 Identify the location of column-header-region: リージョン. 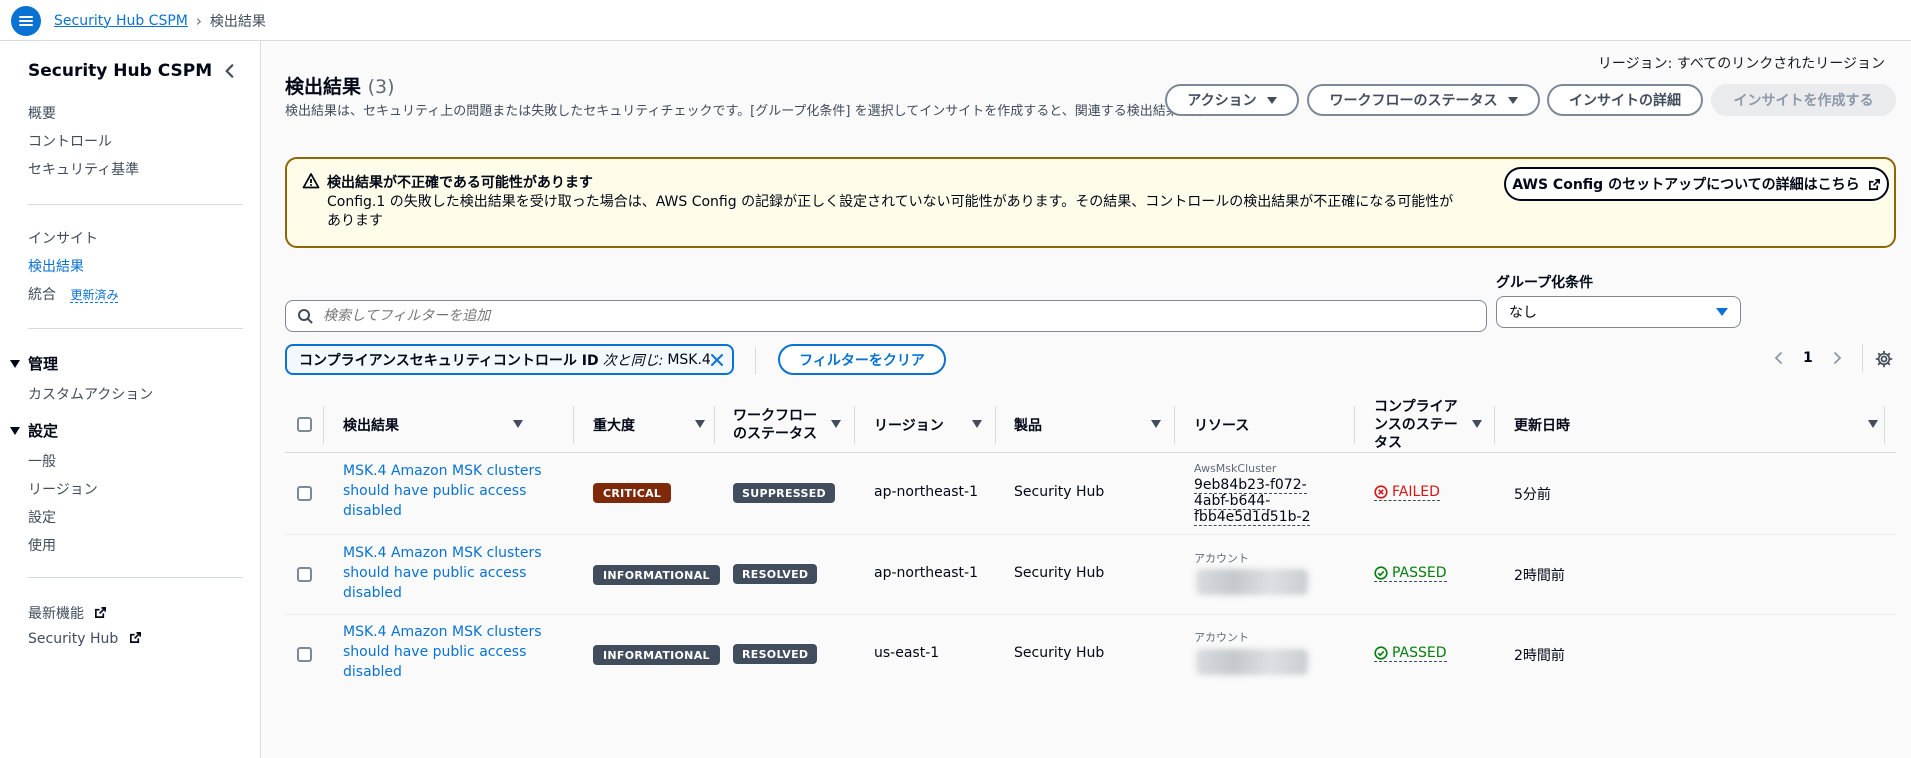
(929, 424).